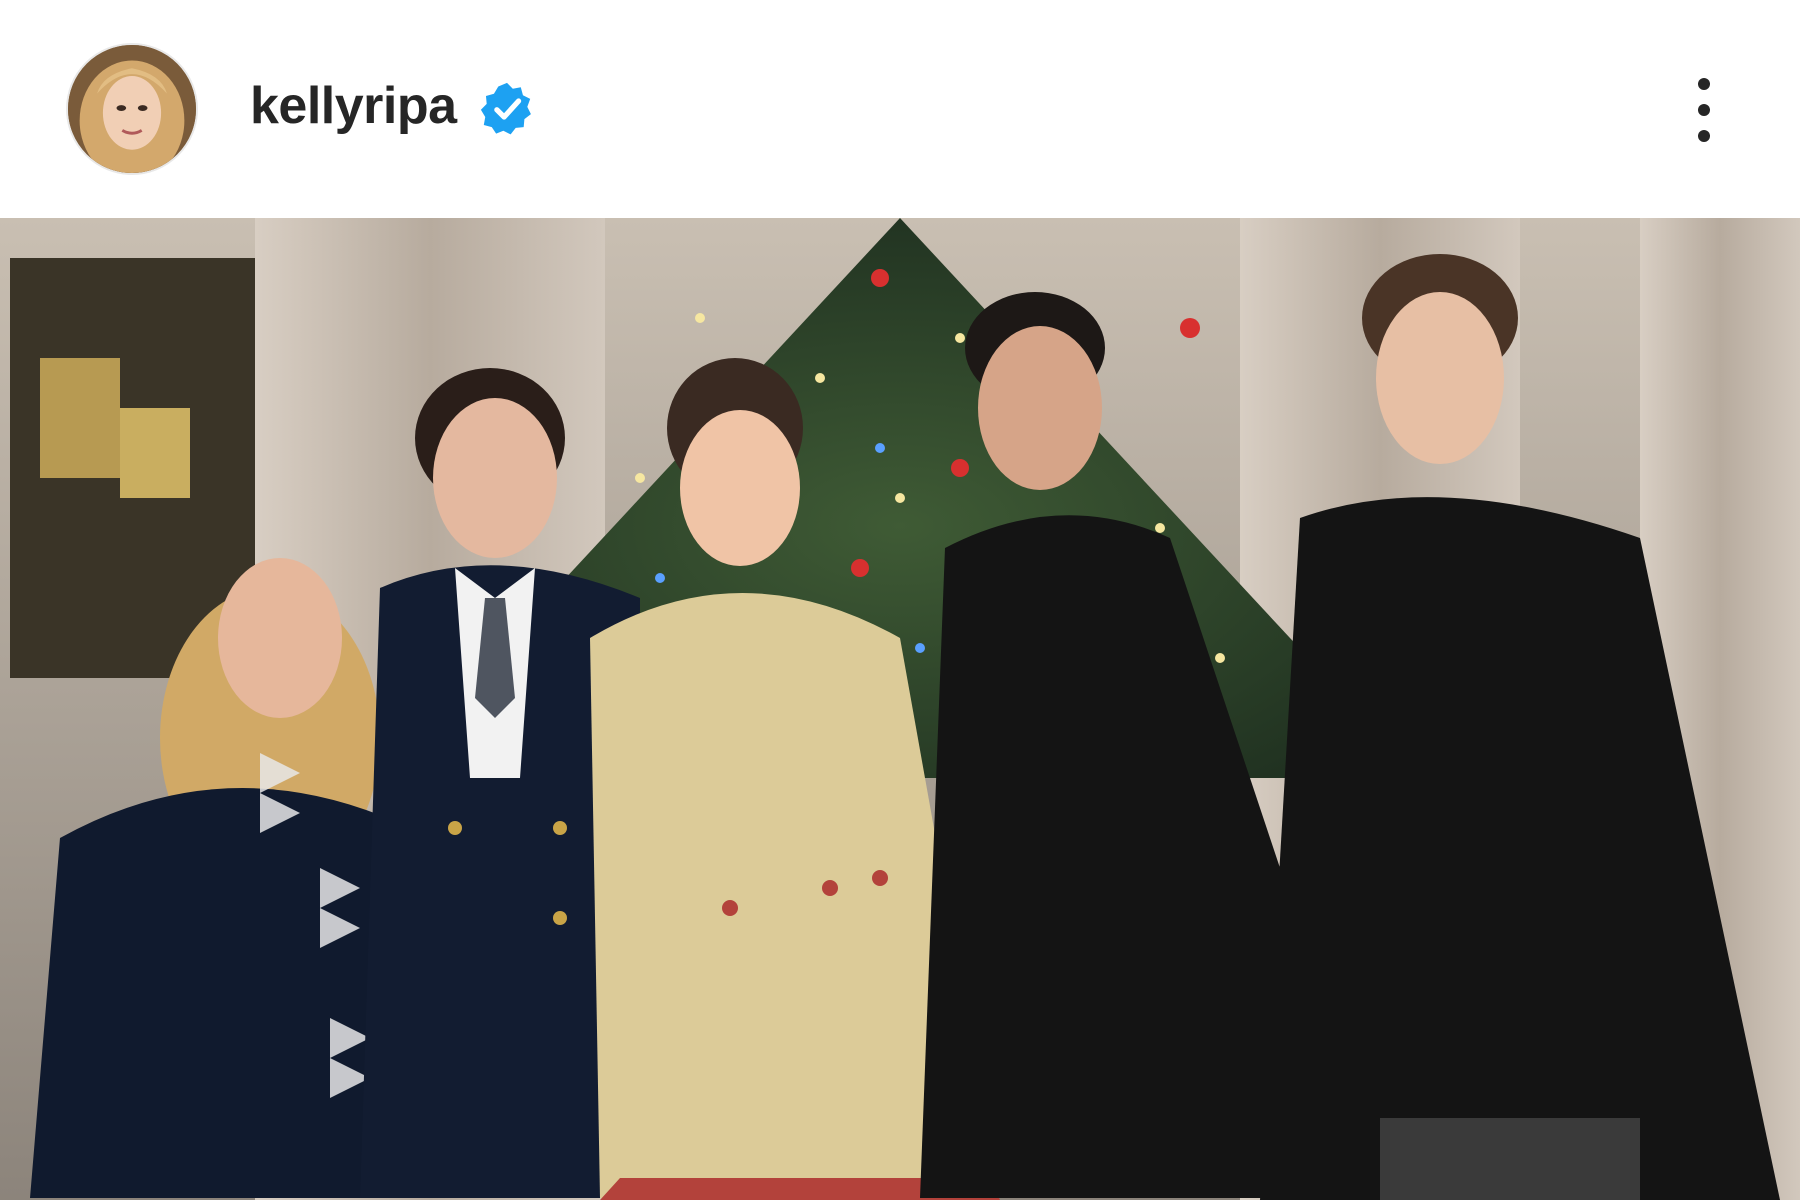 This screenshot has height=1200, width=1800. I want to click on more-options-button, so click(1704, 110).